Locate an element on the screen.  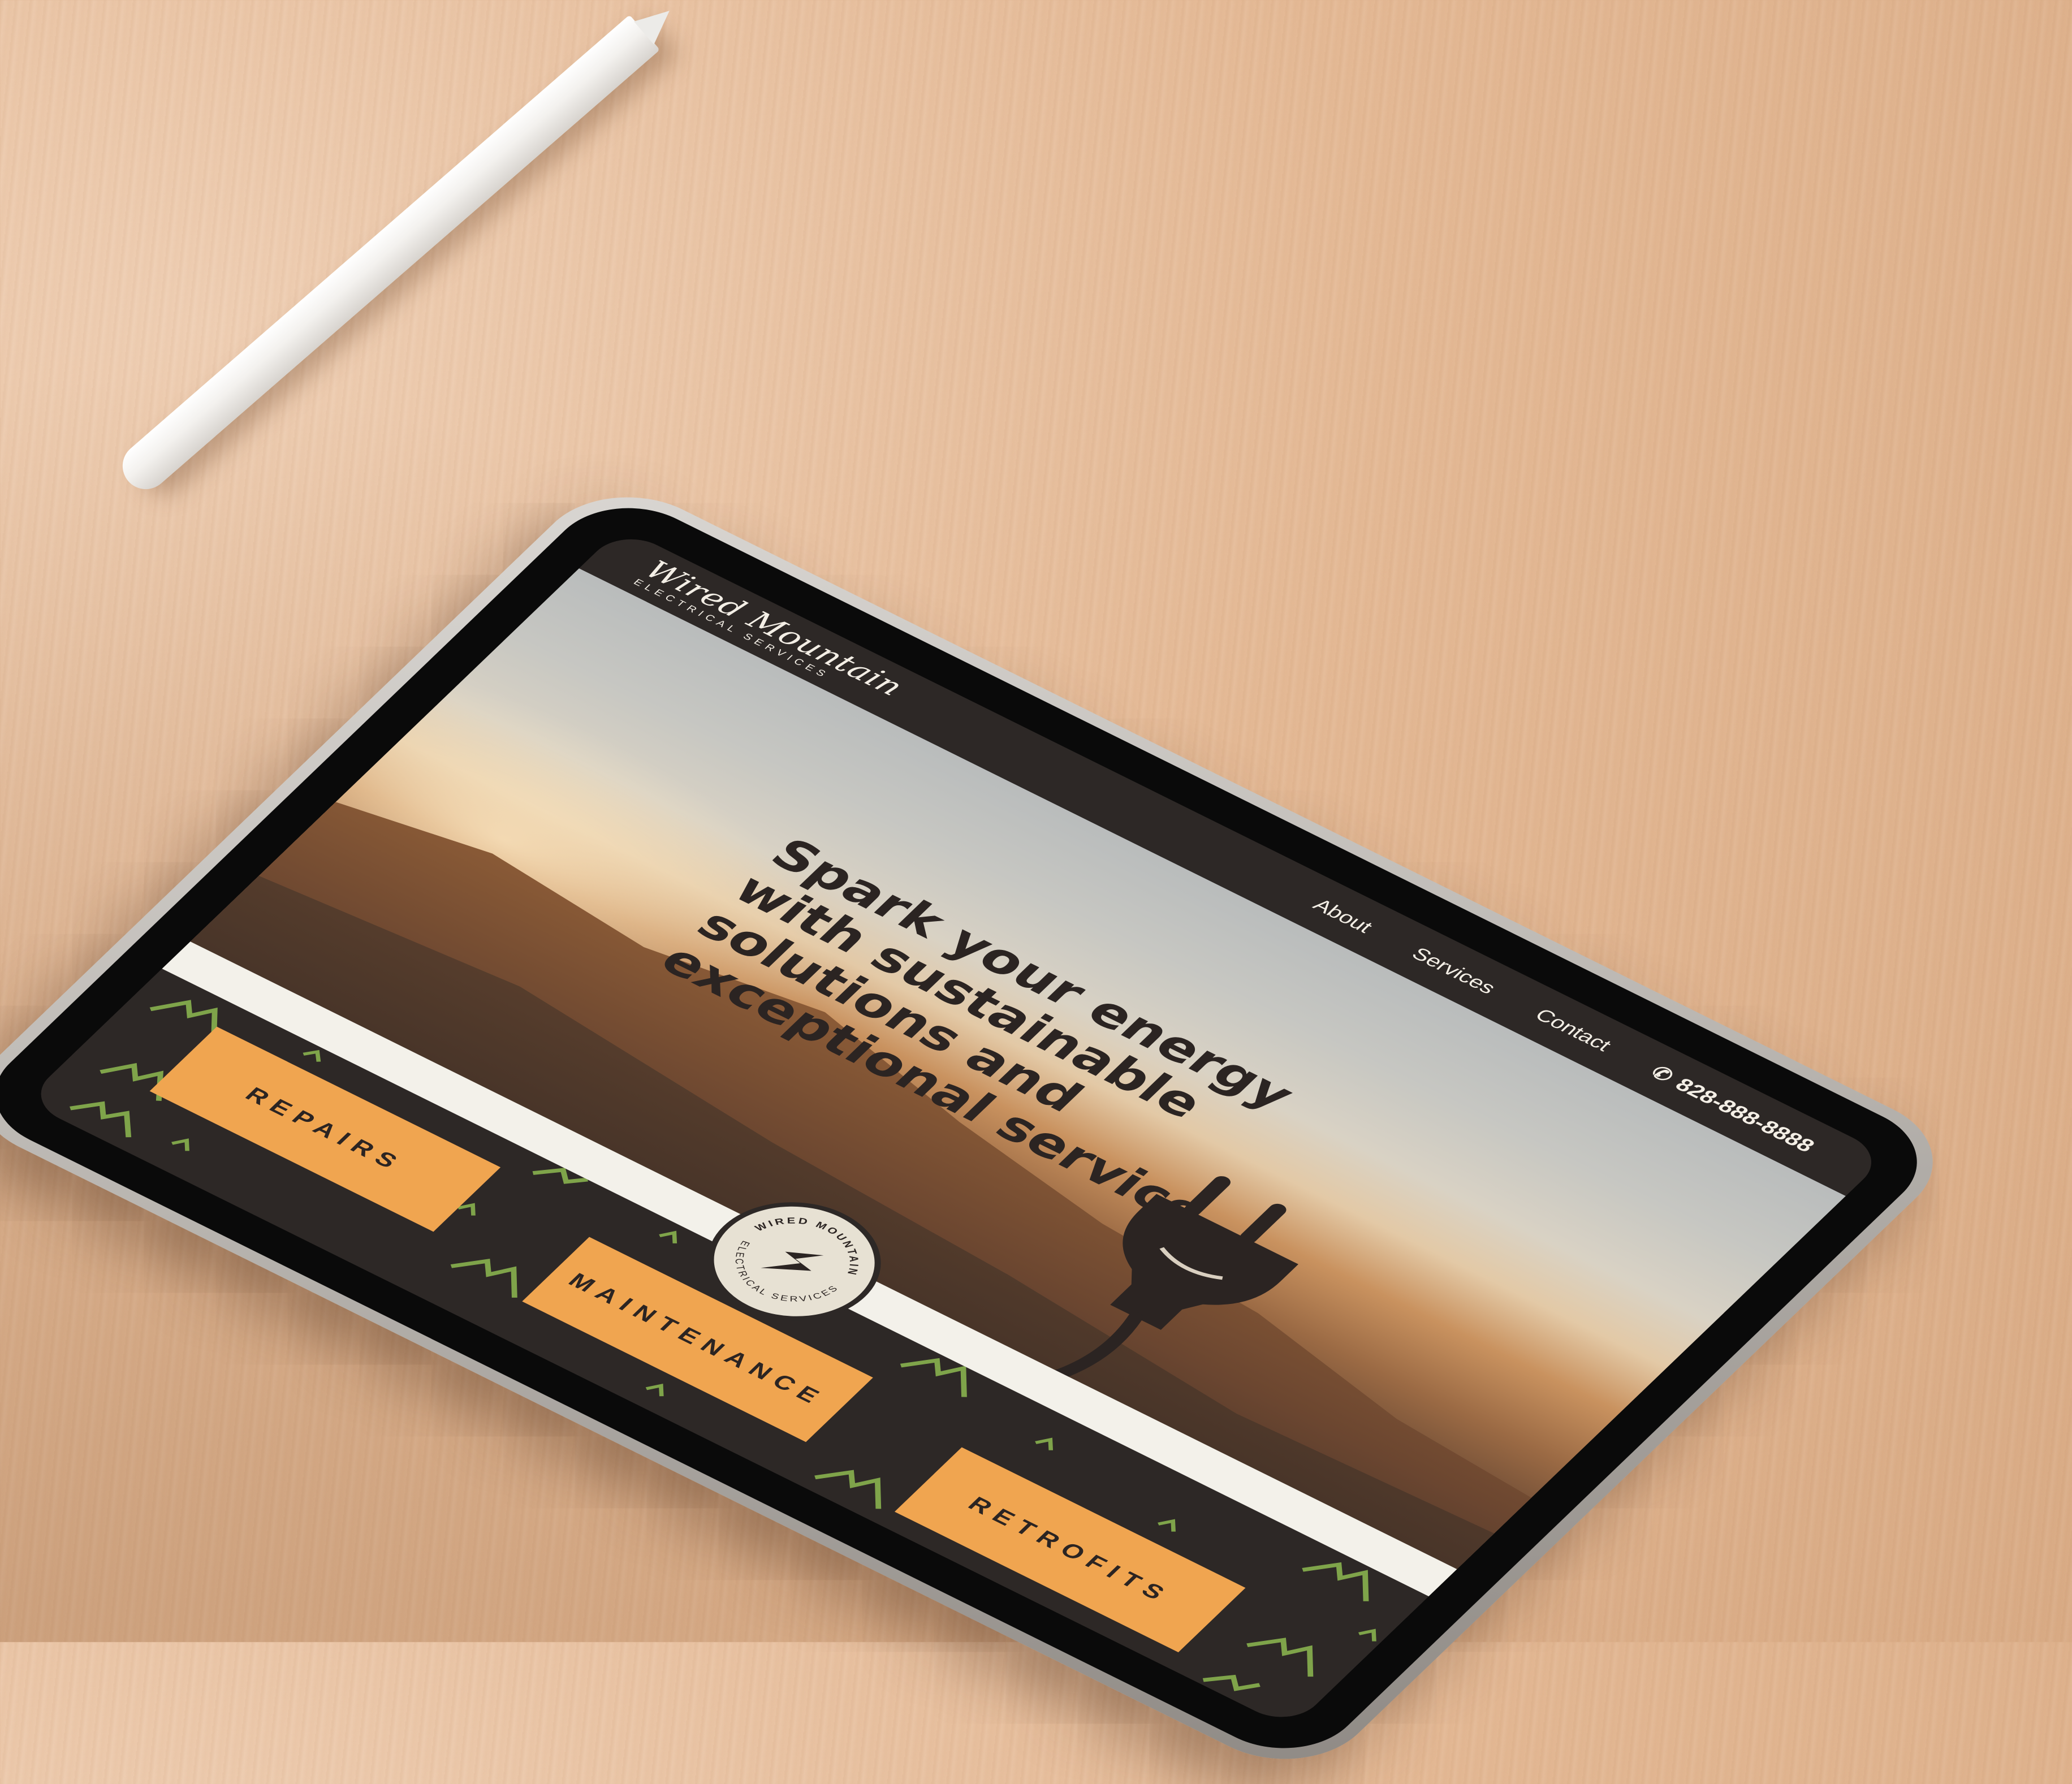
nav-about: About is located at coordinates (1343, 916).